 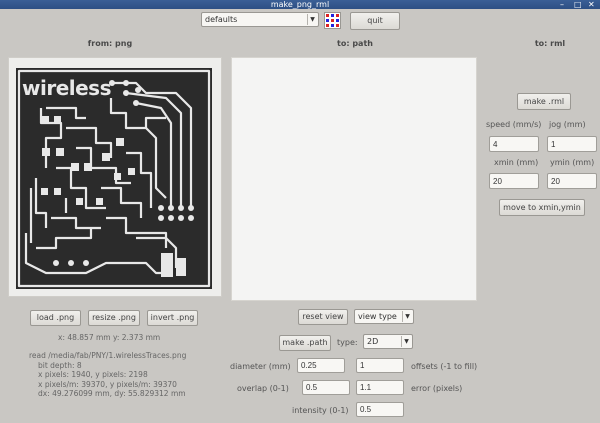 What do you see at coordinates (572, 181) in the screenshot?
I see `ymin-input` at bounding box center [572, 181].